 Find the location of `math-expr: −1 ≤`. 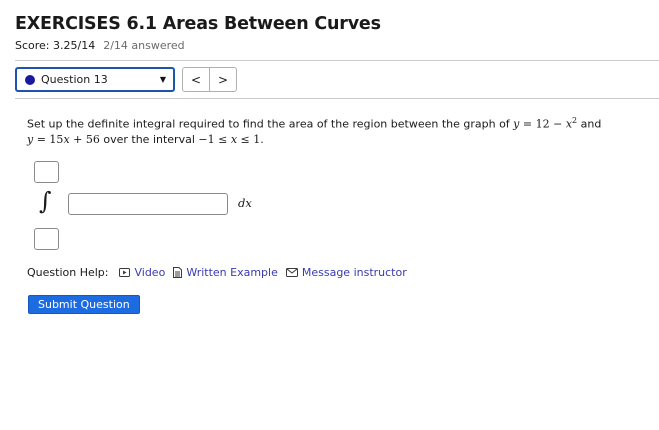

math-expr: −1 ≤ is located at coordinates (214, 139).